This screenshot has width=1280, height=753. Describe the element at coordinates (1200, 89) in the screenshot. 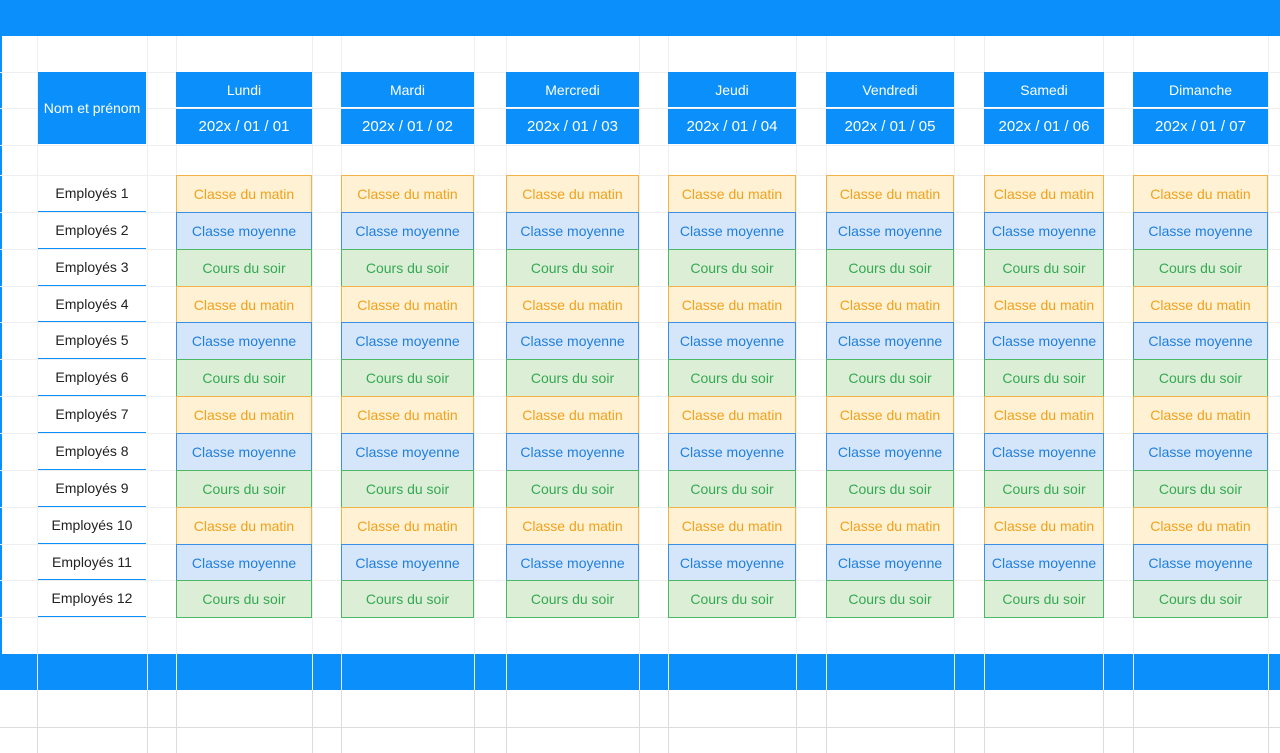

I see `day-header-6: Dimanche` at that location.